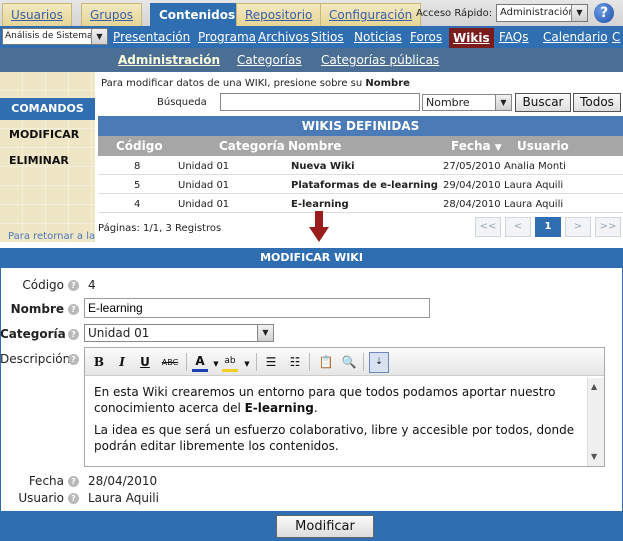  Describe the element at coordinates (380, 60) in the screenshot. I see `subnav-categorias-publicas: Categorías públicas` at that location.